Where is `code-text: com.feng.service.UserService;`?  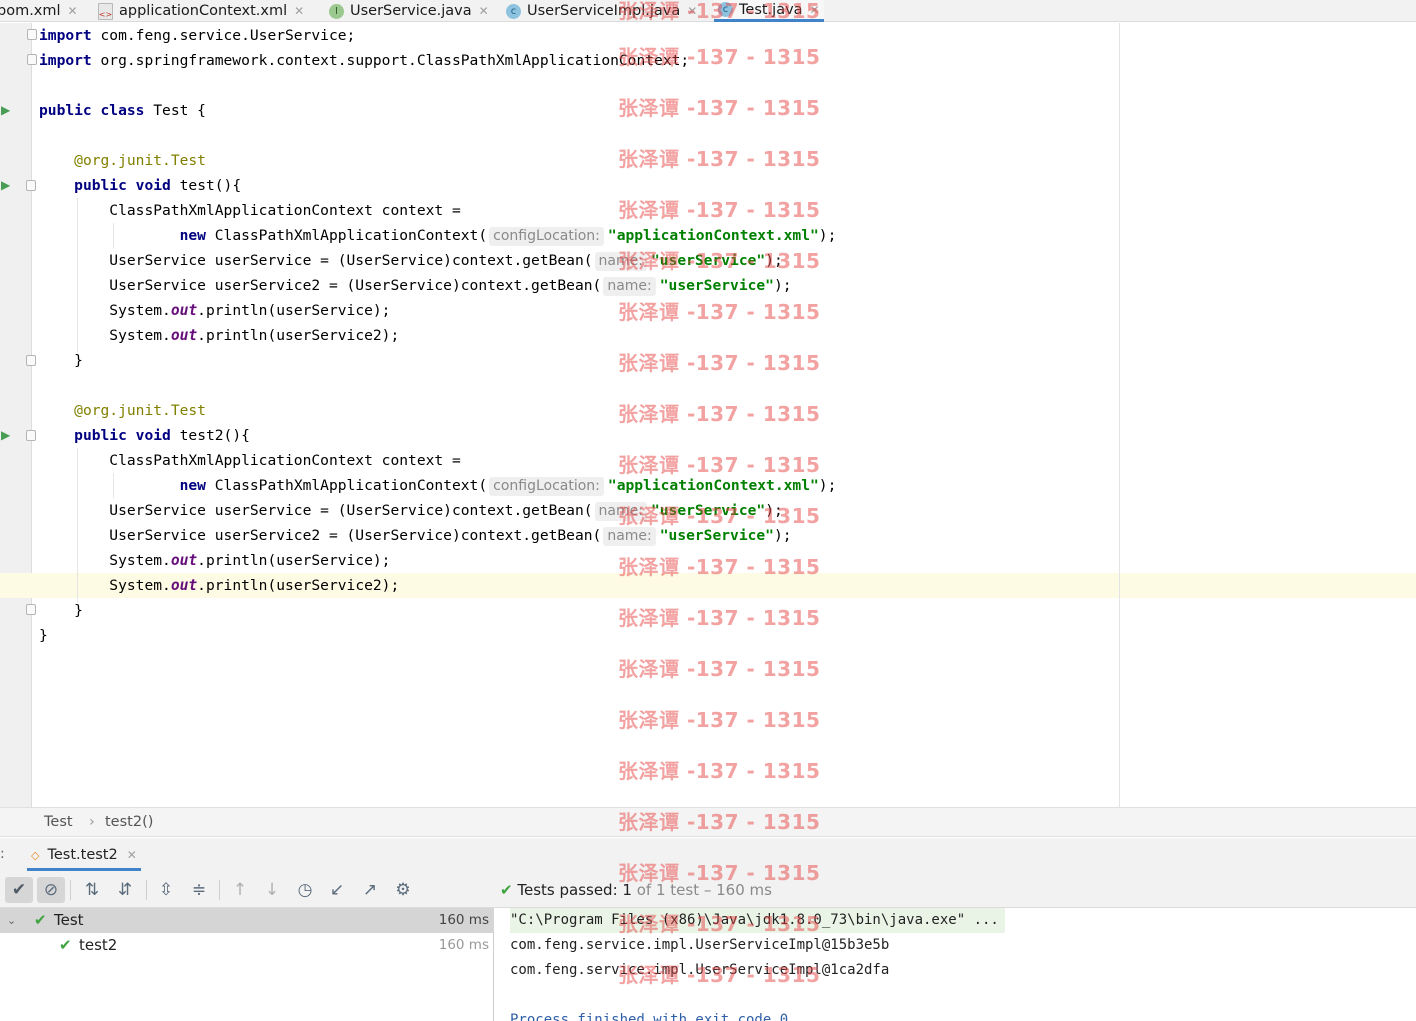
code-text: com.feng.service.UserService; is located at coordinates (228, 35).